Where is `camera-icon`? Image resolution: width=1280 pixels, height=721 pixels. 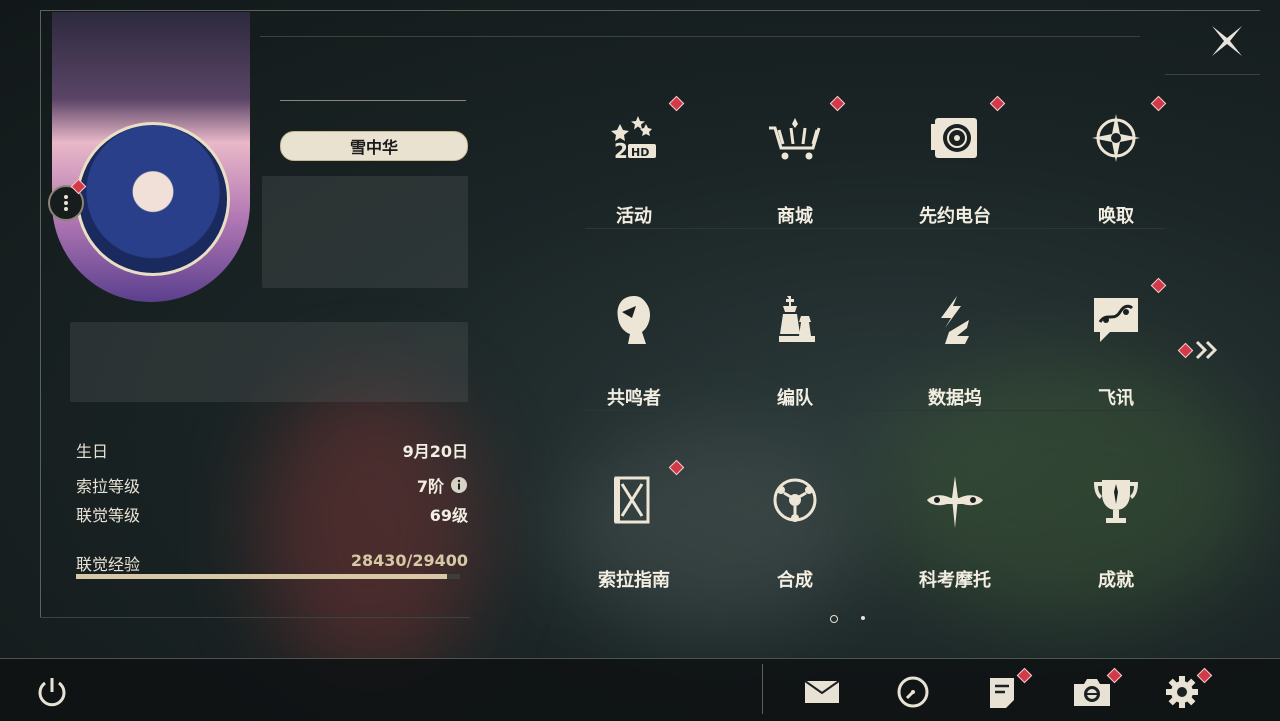 camera-icon is located at coordinates (1092, 692).